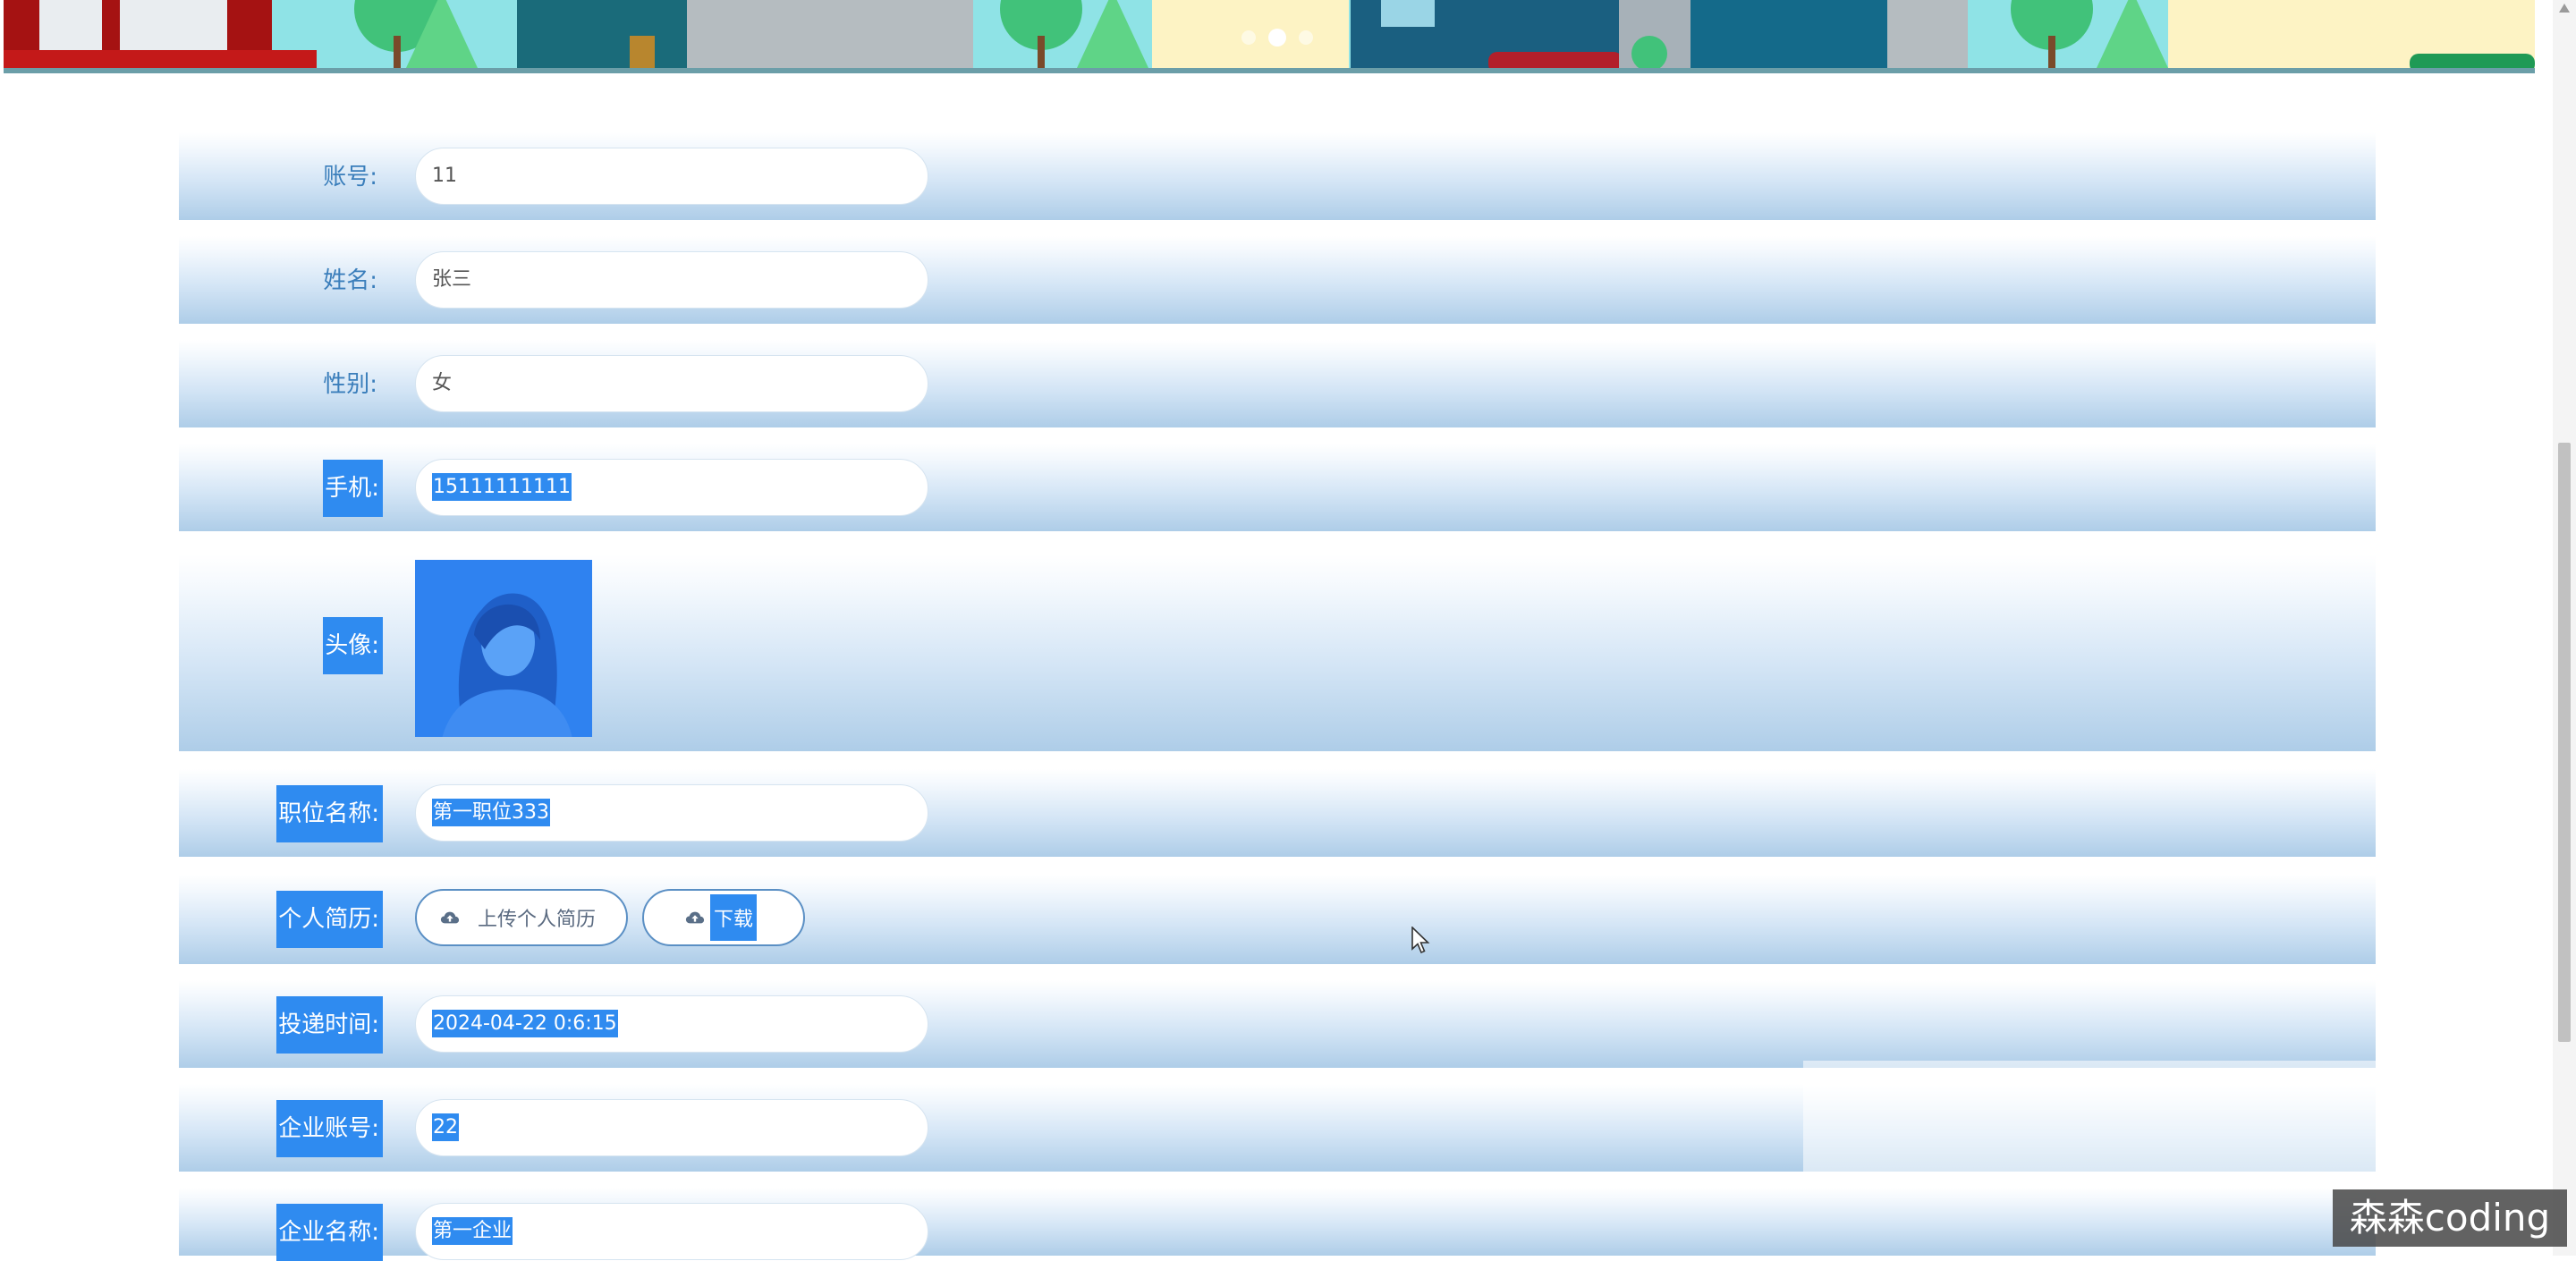 The height and width of the screenshot is (1261, 2576). What do you see at coordinates (1277, 383) in the screenshot?
I see `form-row-gender: 性别: 女` at bounding box center [1277, 383].